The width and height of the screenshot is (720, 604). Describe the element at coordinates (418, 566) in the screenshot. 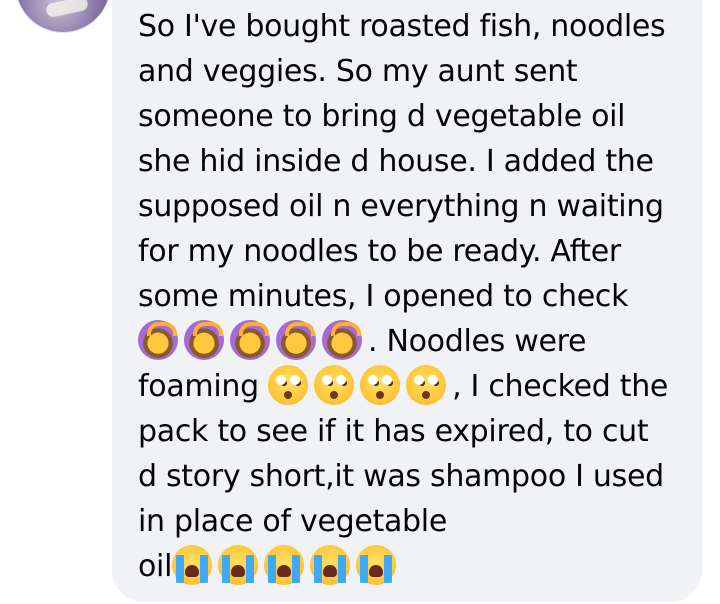

I see `comment-line-emoji-crying: oil` at that location.